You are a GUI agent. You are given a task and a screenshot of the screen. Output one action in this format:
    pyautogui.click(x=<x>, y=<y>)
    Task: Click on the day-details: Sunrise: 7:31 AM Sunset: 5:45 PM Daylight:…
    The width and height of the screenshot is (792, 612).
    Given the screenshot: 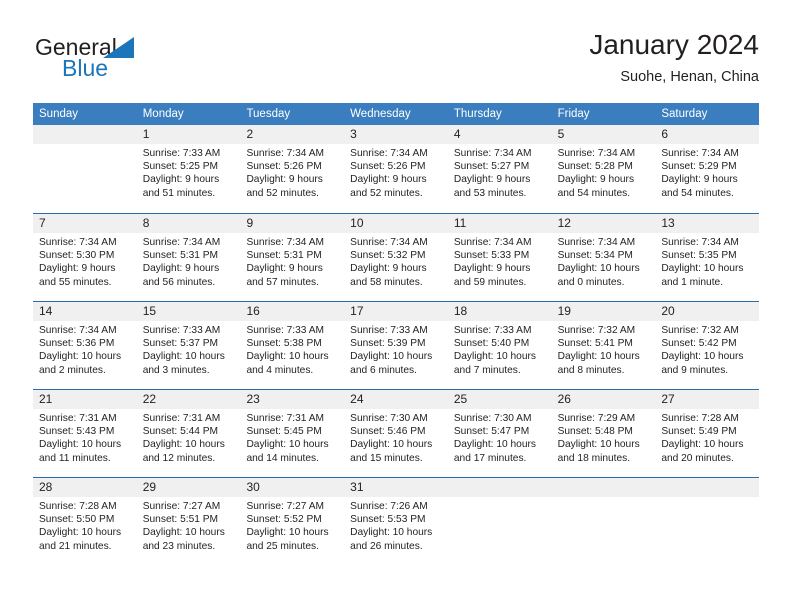 What is the action you would take?
    pyautogui.click(x=292, y=437)
    